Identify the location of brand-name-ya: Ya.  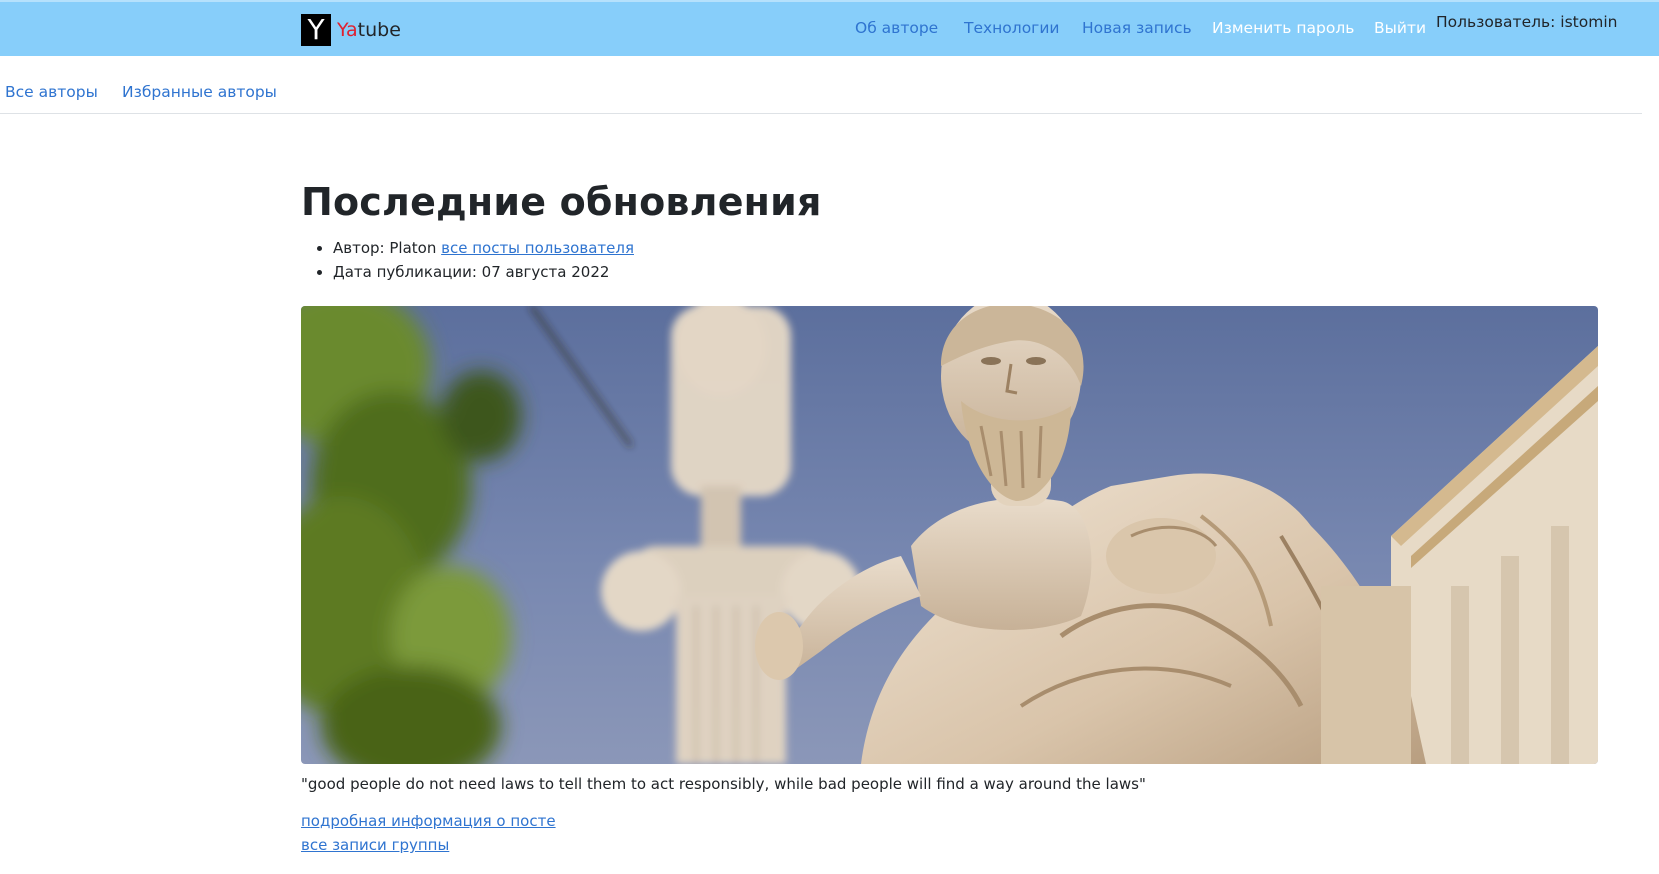
(347, 30).